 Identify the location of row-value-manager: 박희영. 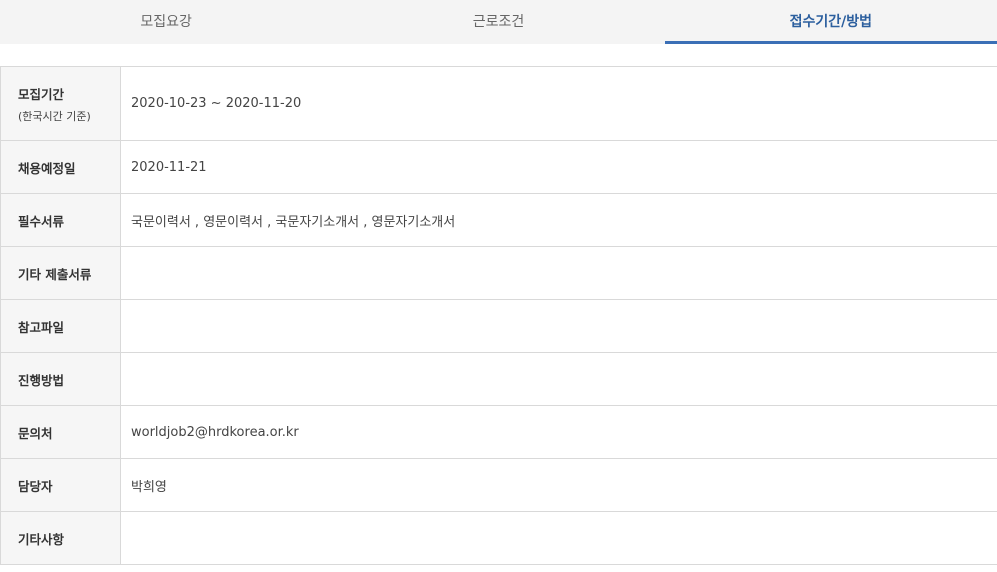
(558, 485).